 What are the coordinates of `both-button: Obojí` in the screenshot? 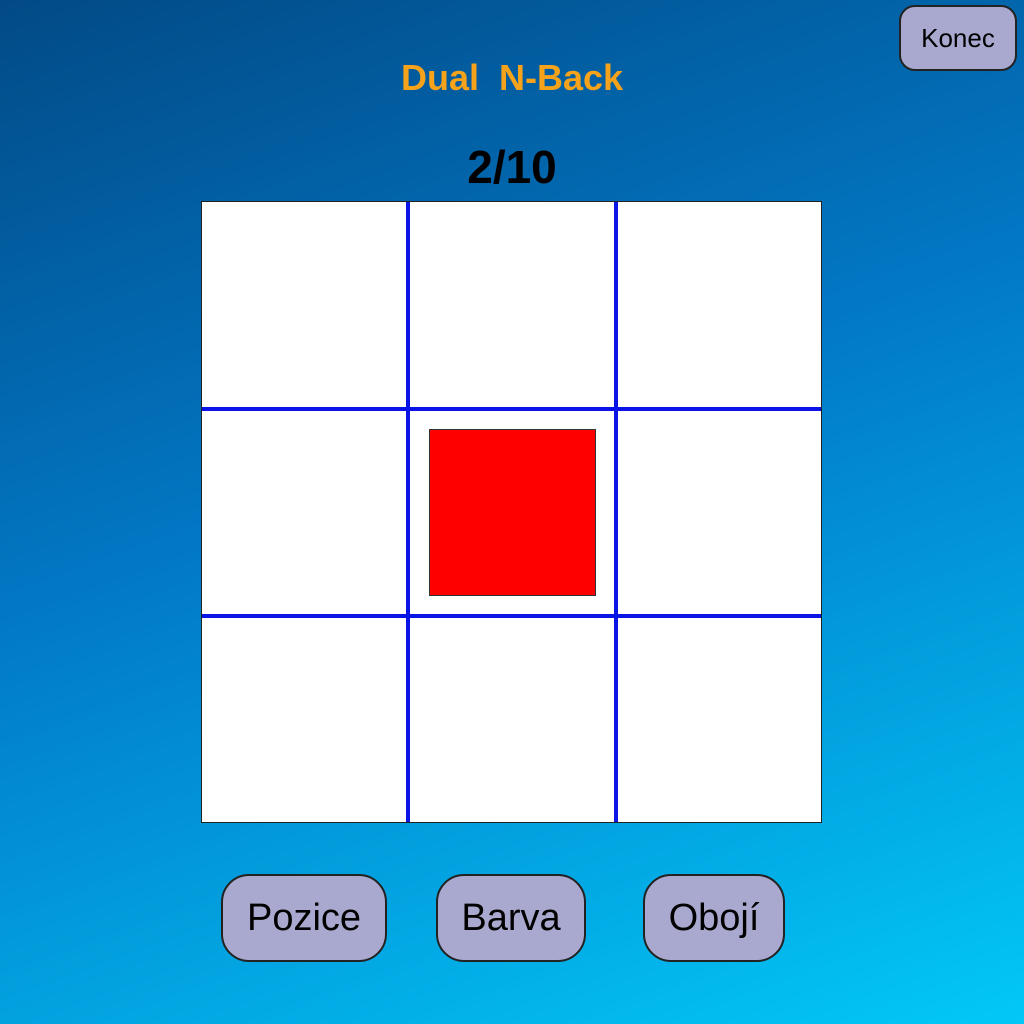 It's located at (714, 918).